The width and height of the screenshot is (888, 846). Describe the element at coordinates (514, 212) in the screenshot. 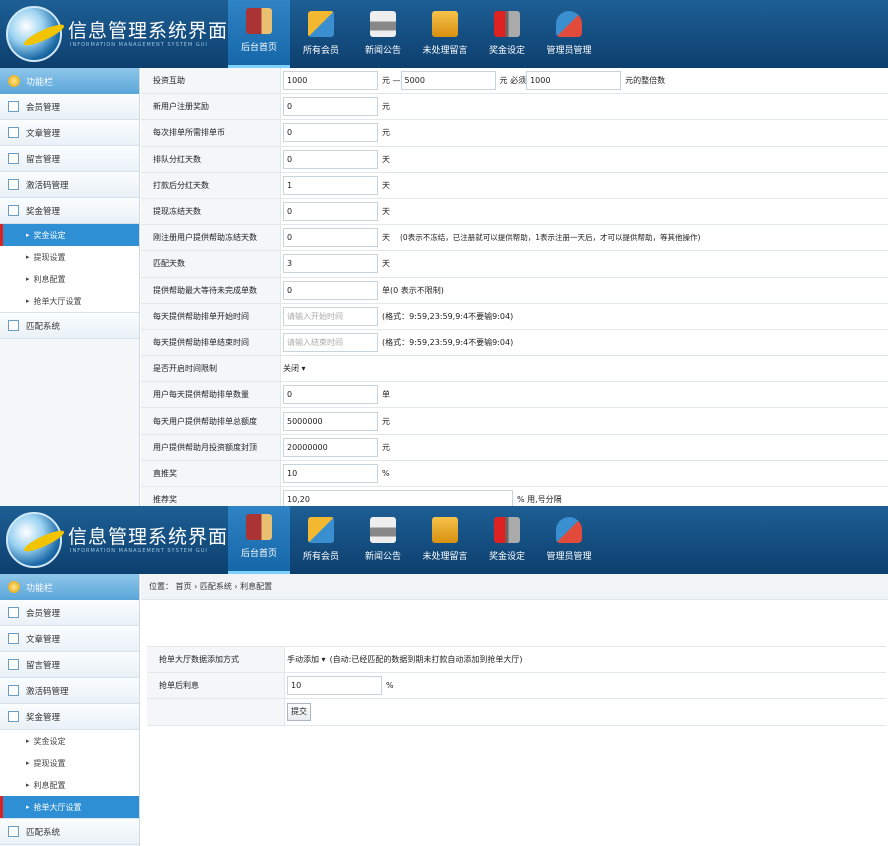

I see `row-withdraw-freeze: 提现冻结天数 0 天` at that location.